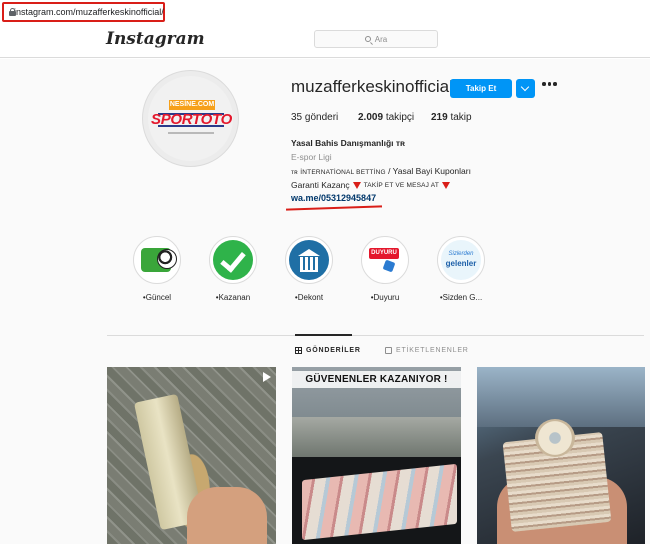 This screenshot has height=544, width=650. What do you see at coordinates (191, 119) in the screenshot?
I see `avatar-sportoto-text: SPORTOTO` at bounding box center [191, 119].